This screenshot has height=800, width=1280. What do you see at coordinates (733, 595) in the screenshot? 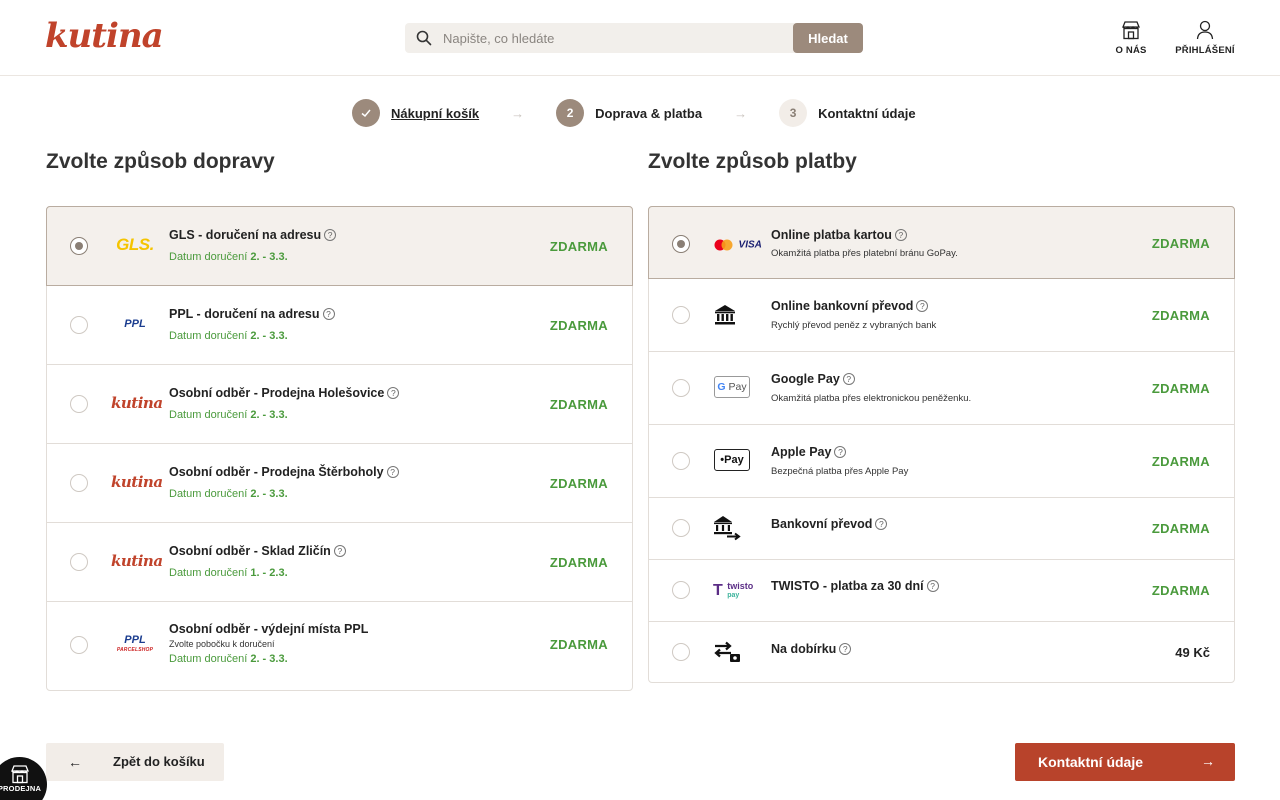
I see `twisto-sub-text: pay` at bounding box center [733, 595].